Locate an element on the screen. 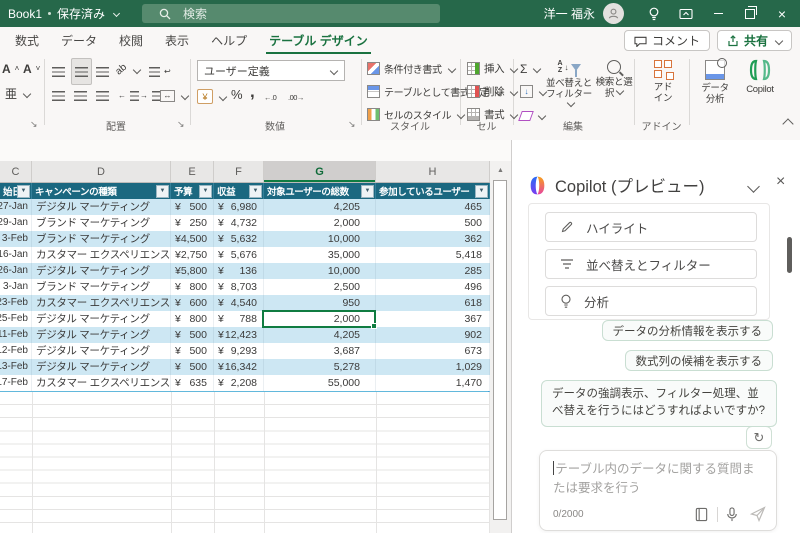 Image resolution: width=800 pixels, height=533 pixels. ribbon-display-options-button is located at coordinates (686, 13).